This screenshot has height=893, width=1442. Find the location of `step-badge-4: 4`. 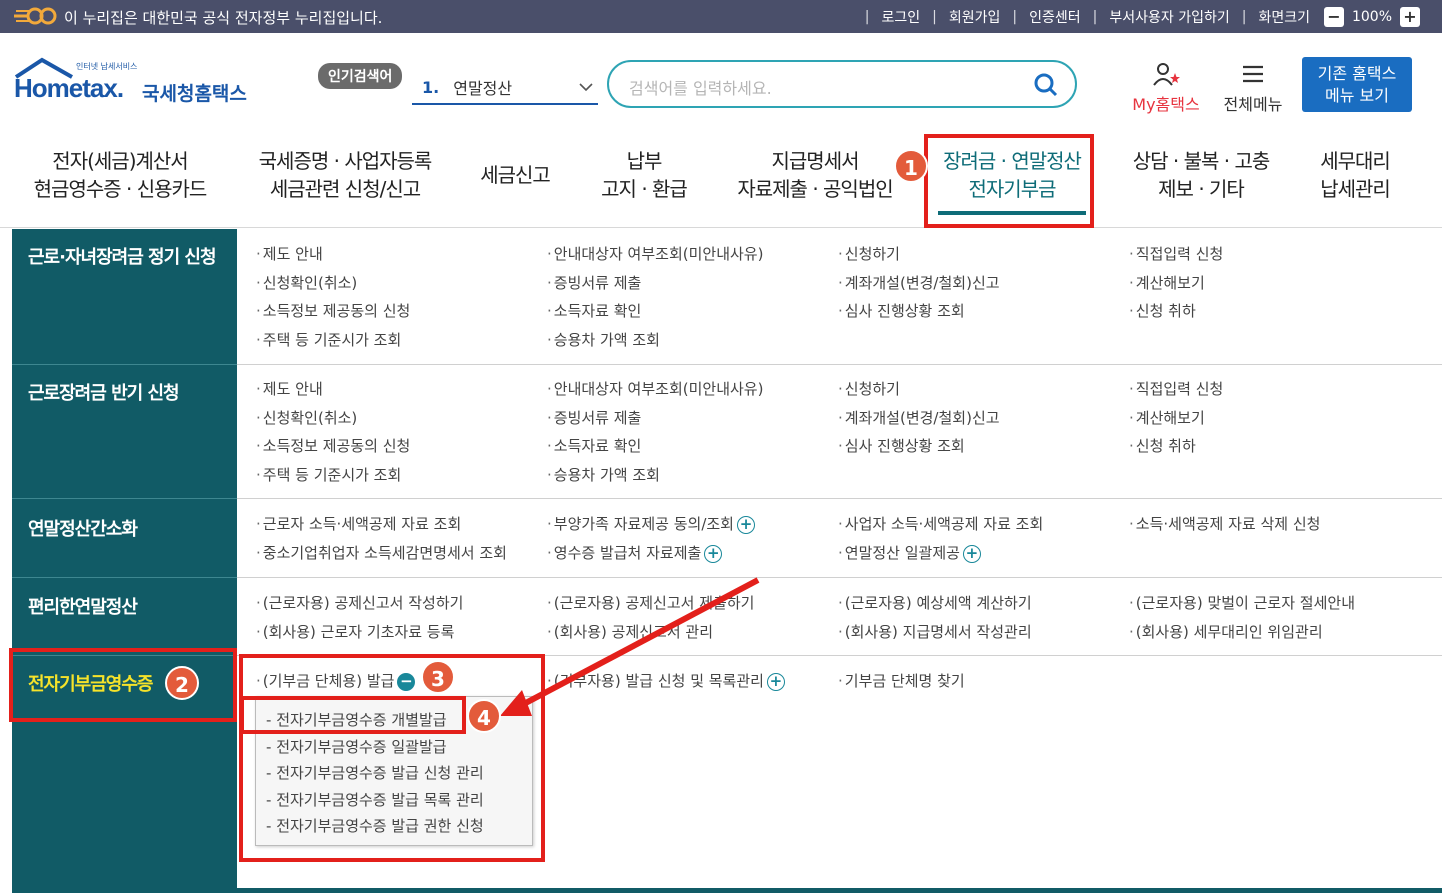

step-badge-4: 4 is located at coordinates (484, 716).